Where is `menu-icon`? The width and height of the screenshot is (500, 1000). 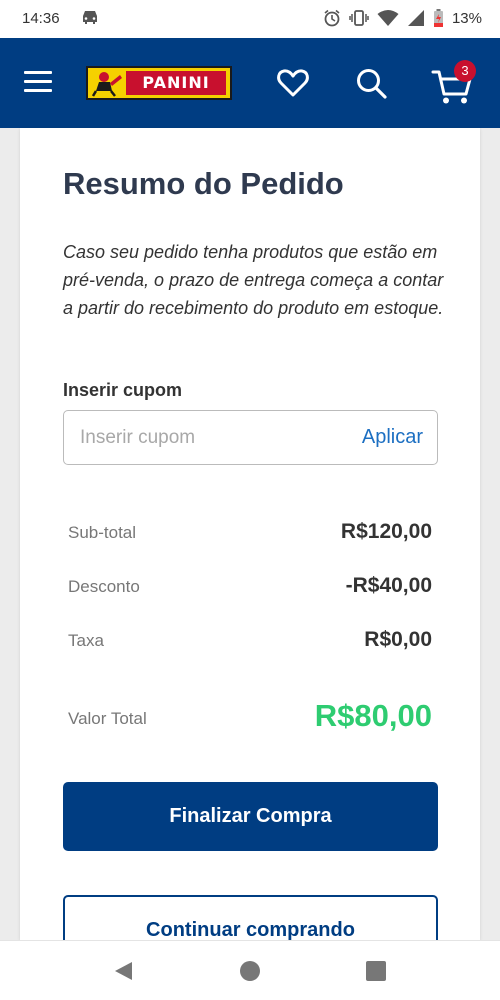 menu-icon is located at coordinates (38, 82).